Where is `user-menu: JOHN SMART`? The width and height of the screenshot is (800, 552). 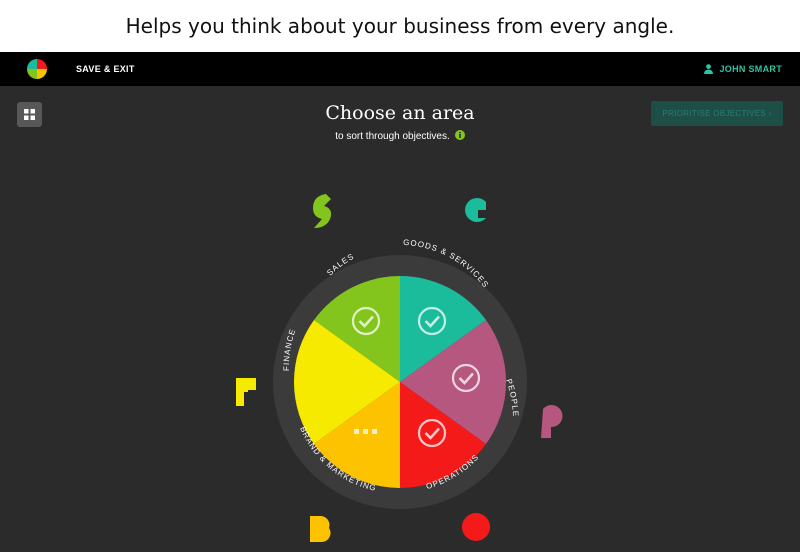
user-menu: JOHN SMART is located at coordinates (743, 69).